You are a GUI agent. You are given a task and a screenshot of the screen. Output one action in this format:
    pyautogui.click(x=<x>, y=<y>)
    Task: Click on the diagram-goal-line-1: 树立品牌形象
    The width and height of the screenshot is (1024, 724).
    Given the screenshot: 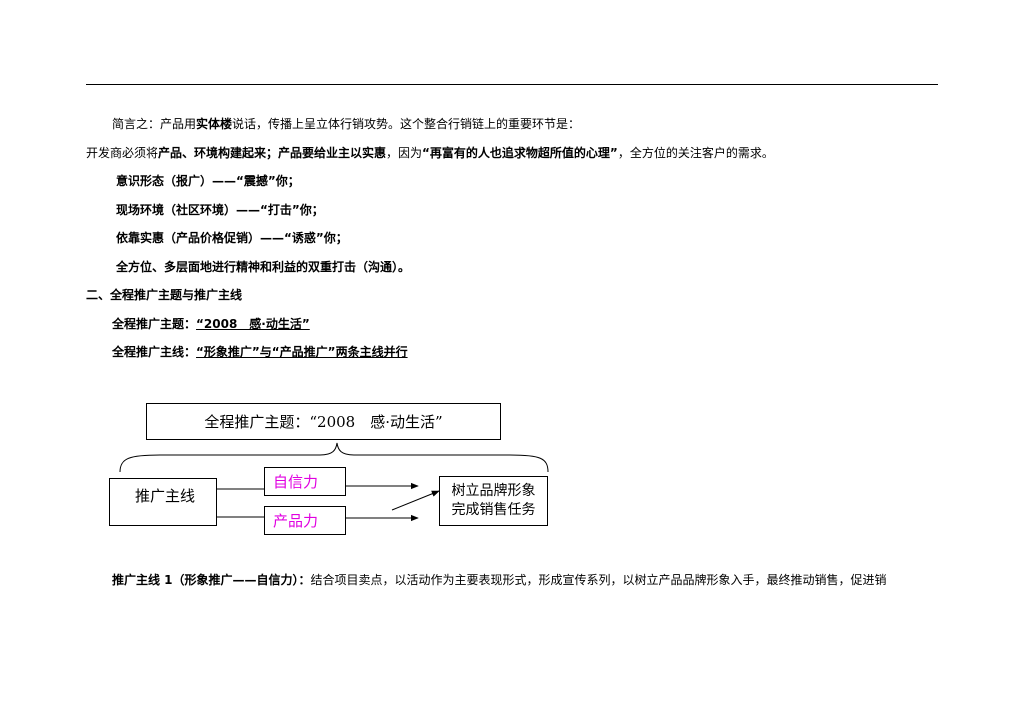 What is the action you would take?
    pyautogui.click(x=493, y=491)
    